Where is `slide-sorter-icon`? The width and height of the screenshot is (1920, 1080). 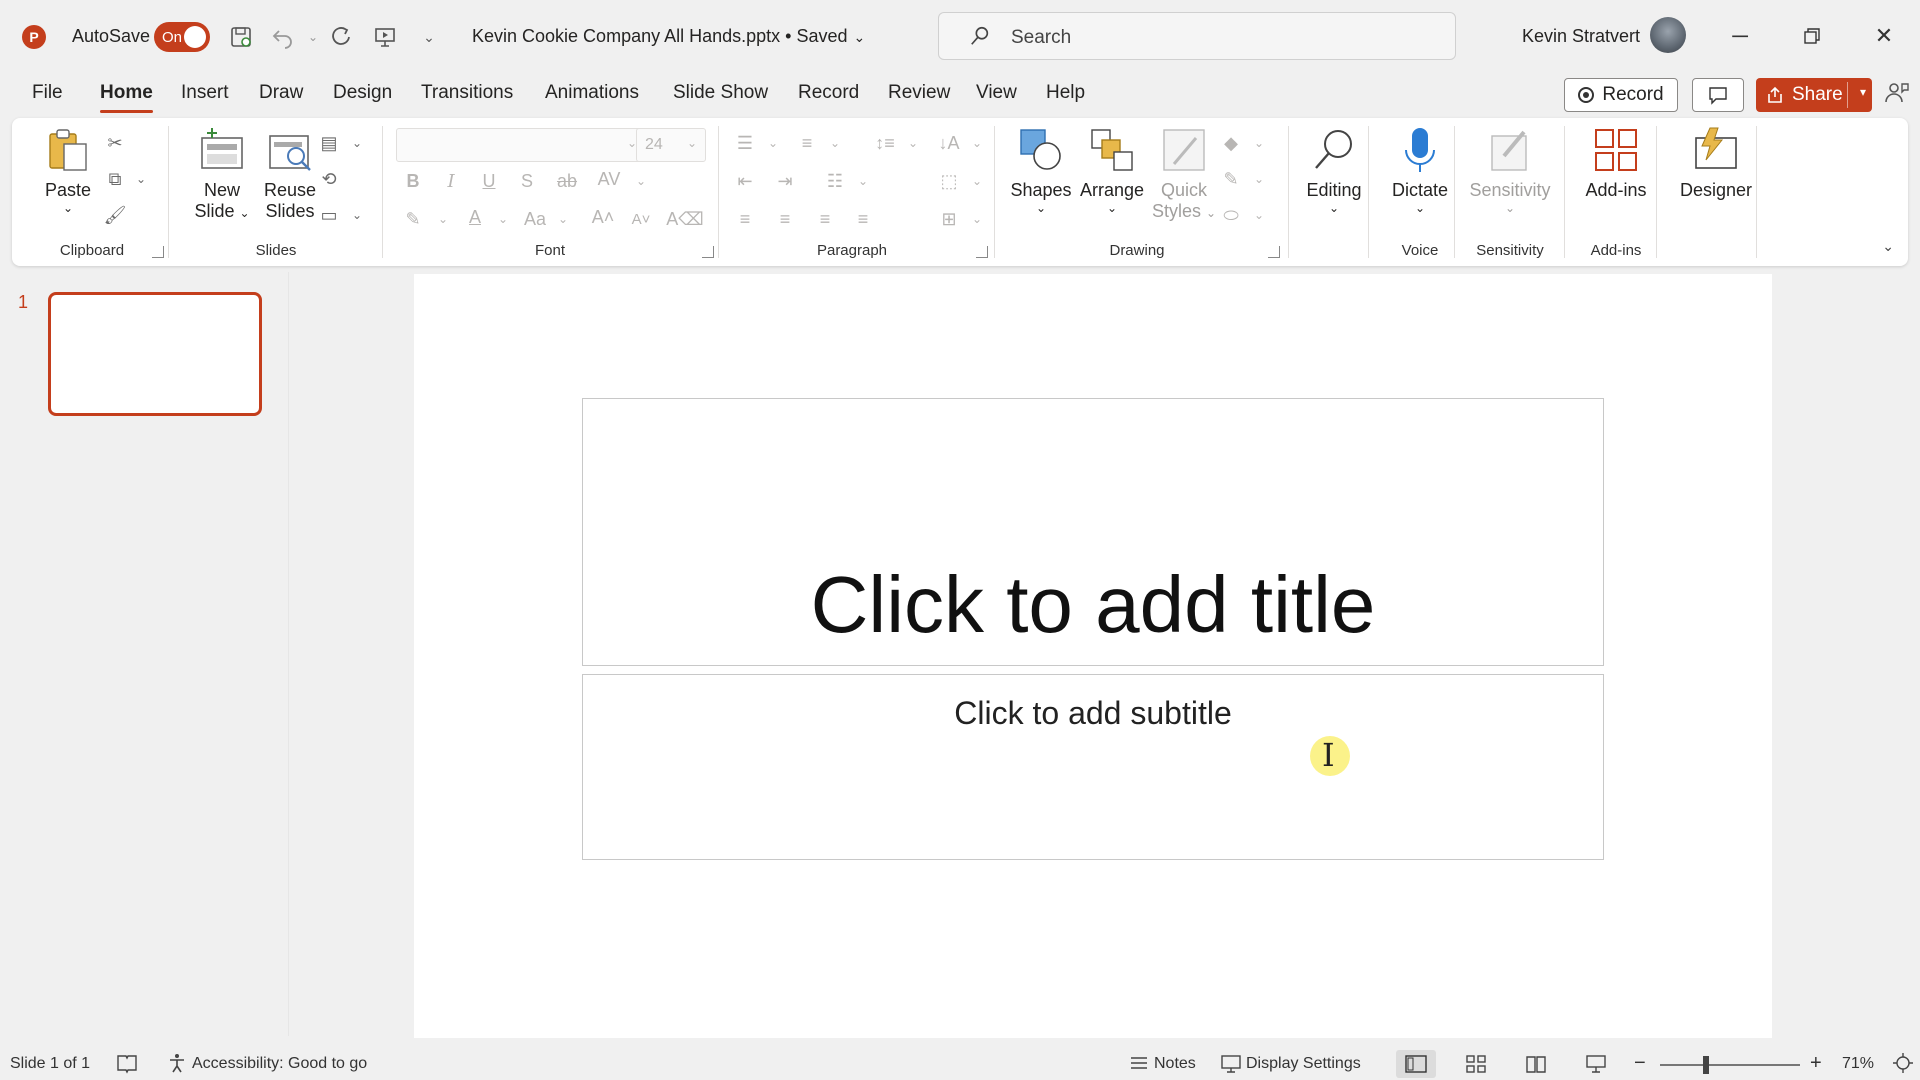 slide-sorter-icon is located at coordinates (1476, 1064).